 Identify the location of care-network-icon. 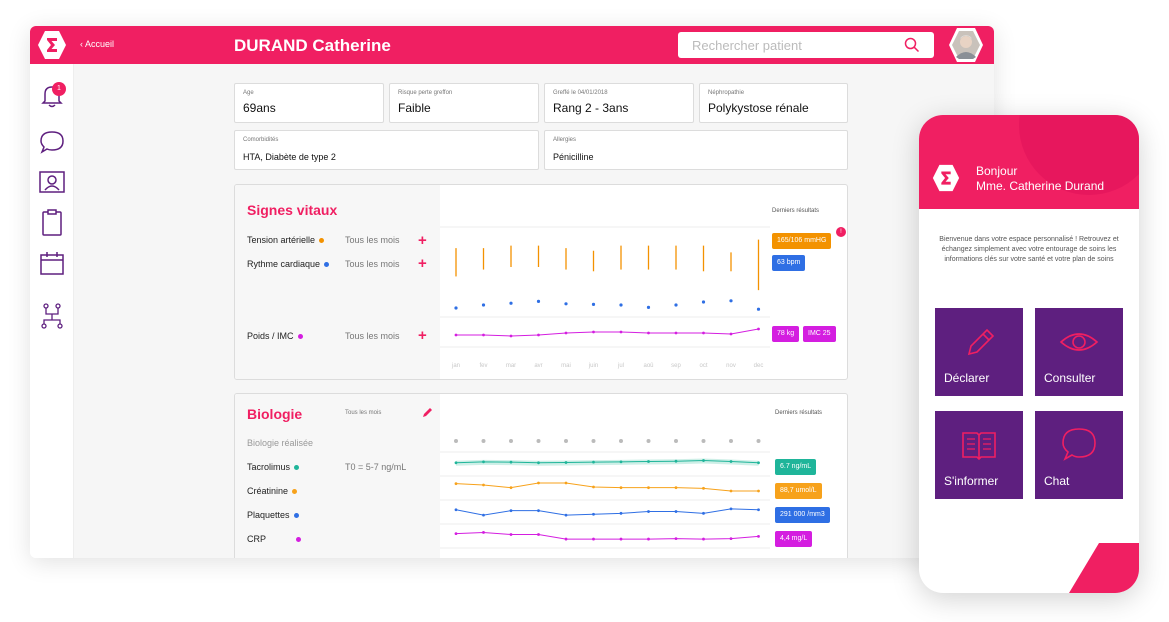
(52, 316).